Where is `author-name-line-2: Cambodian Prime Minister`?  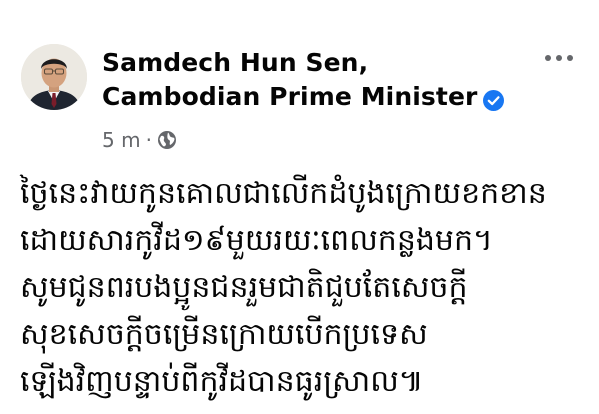 author-name-line-2: Cambodian Prime Minister is located at coordinates (303, 97).